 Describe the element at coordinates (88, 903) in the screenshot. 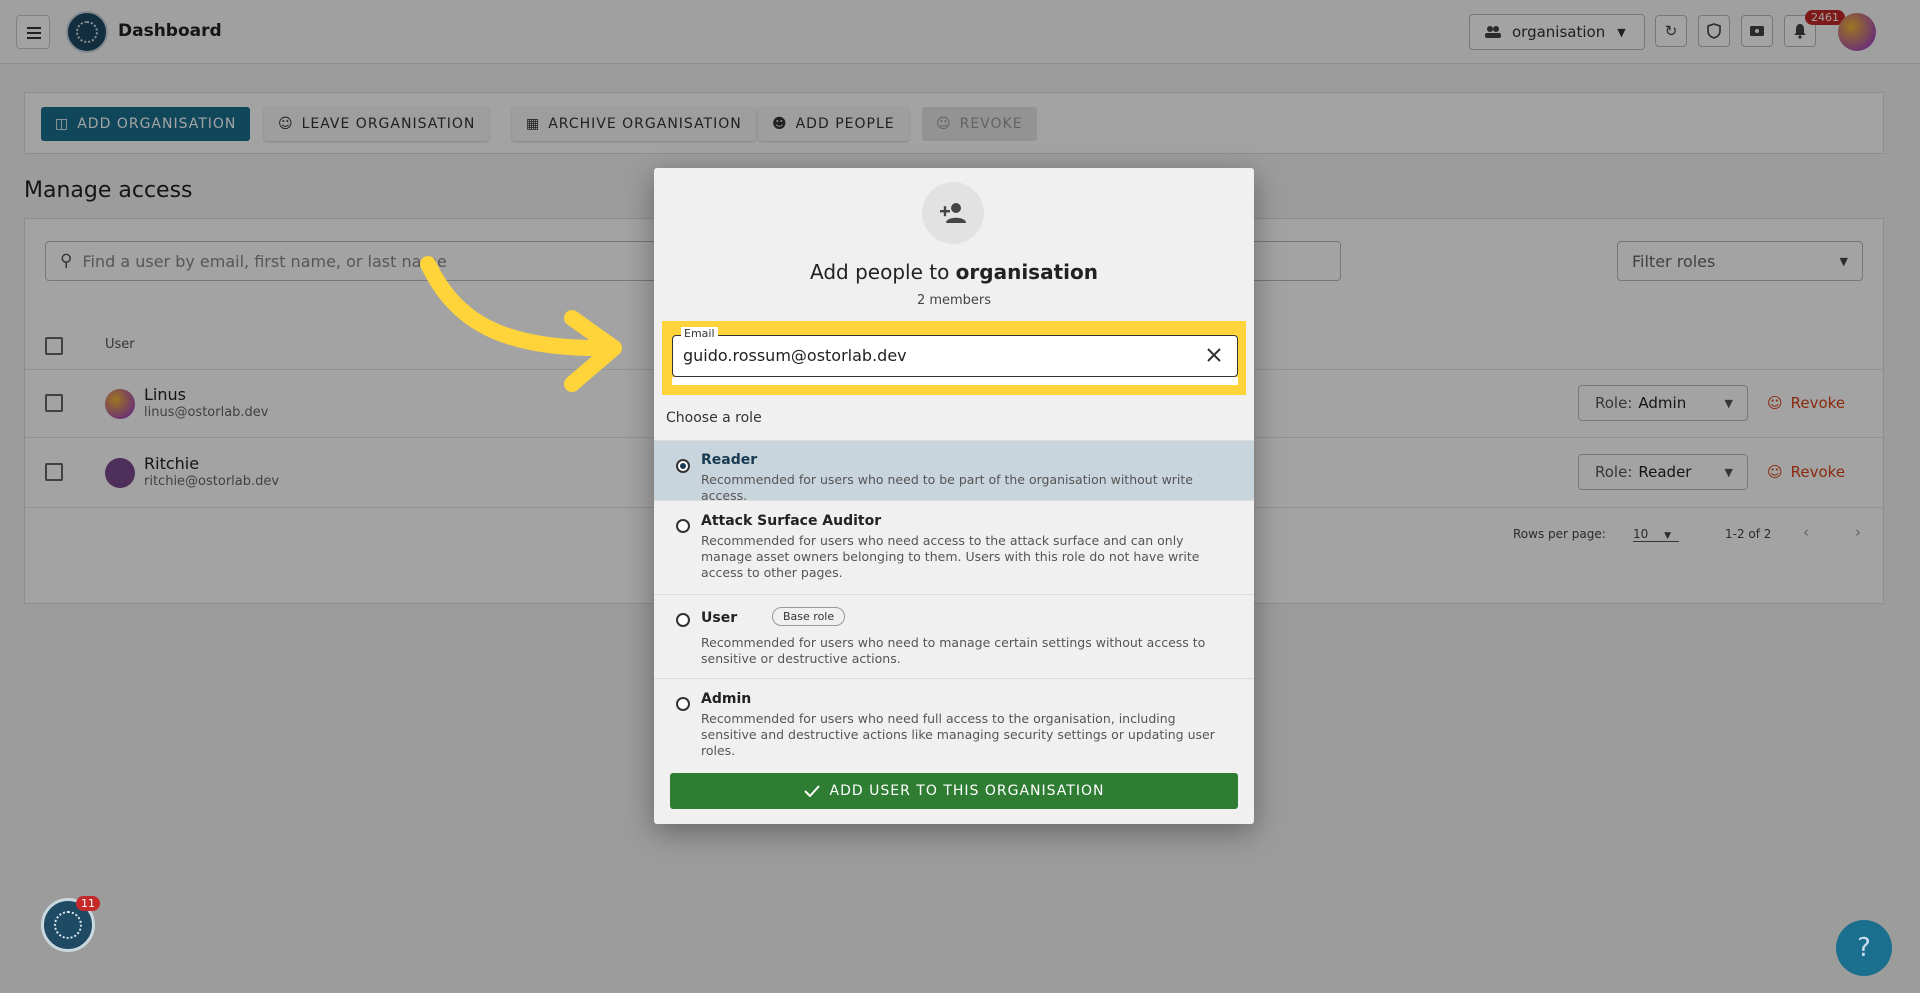

I see `assistant-badge: 11` at that location.